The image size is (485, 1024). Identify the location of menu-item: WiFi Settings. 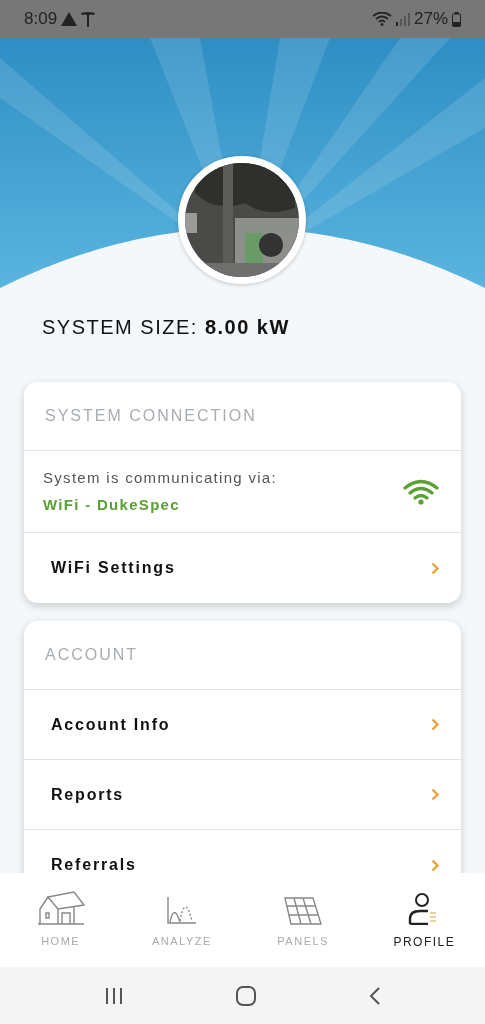
(242, 568).